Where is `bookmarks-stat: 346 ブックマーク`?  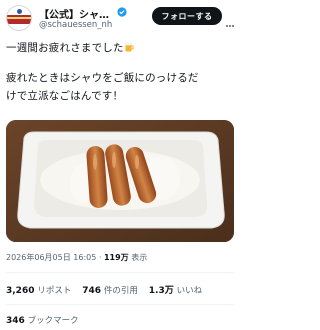
bookmarks-stat: 346 ブックマーク is located at coordinates (42, 320).